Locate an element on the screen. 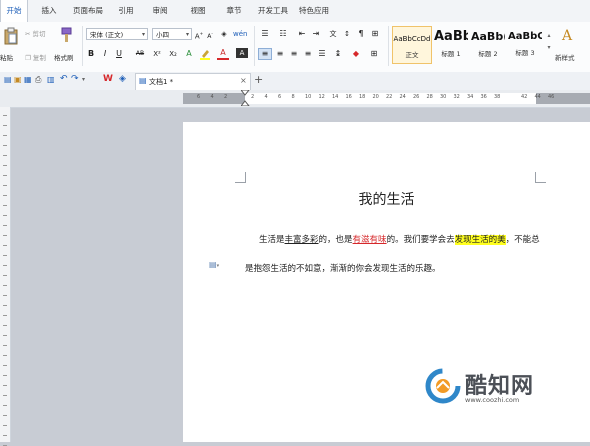 Image resolution: width=590 pixels, height=446 pixels. increase-indent-icon: ⇥ is located at coordinates (316, 34).